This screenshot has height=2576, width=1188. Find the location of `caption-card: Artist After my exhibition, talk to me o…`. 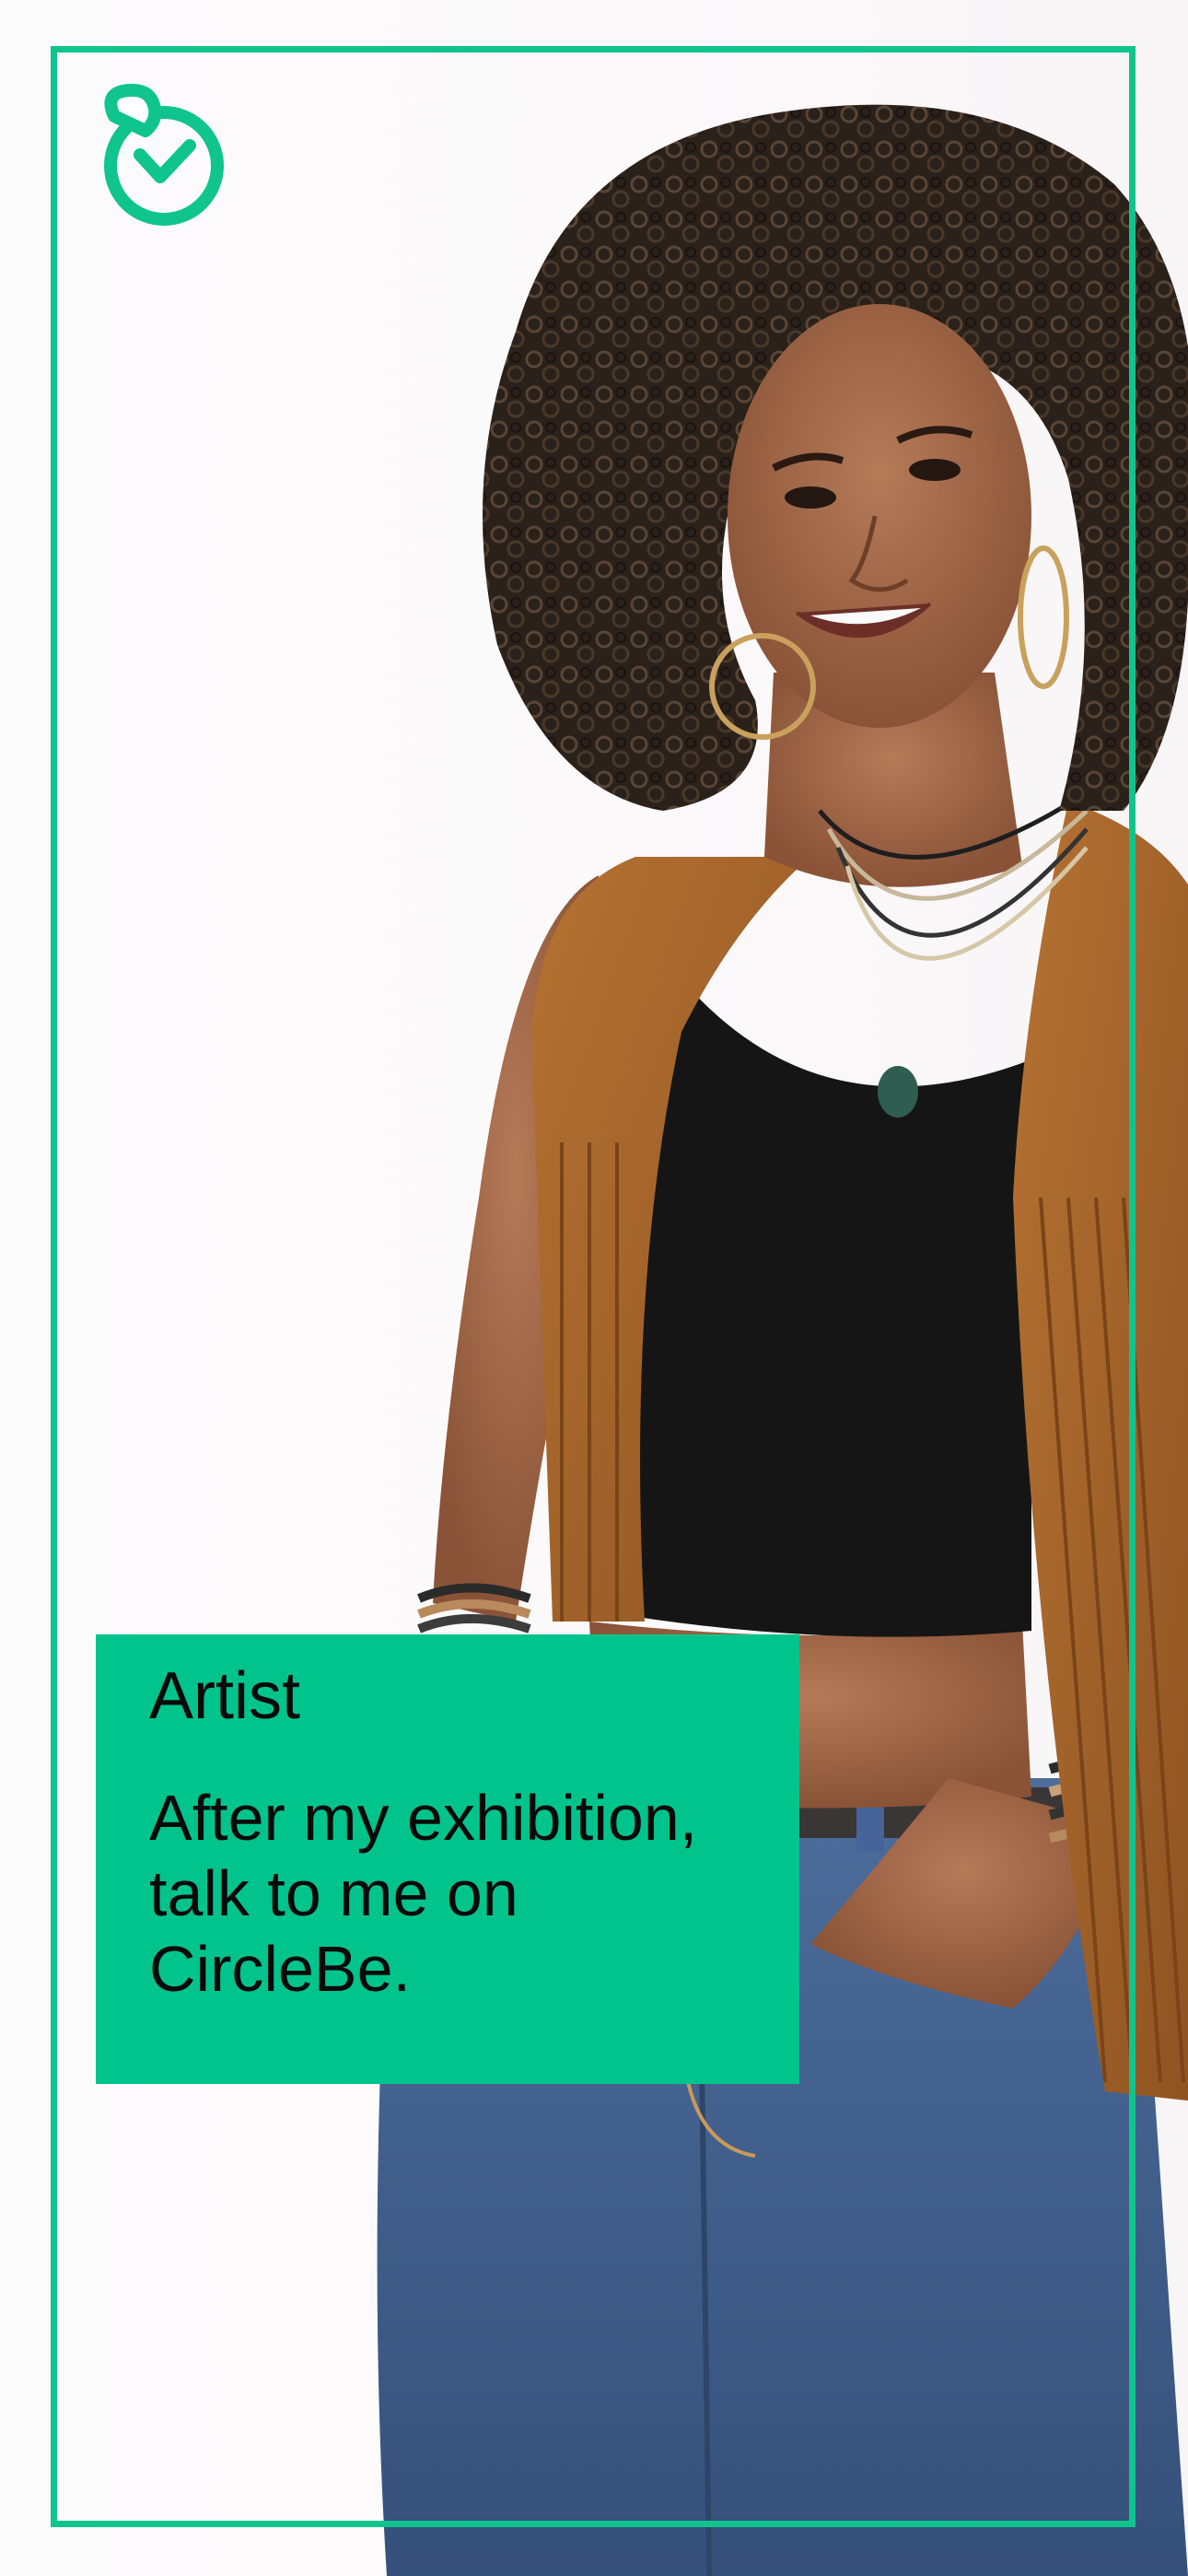

caption-card: Artist After my exhibition, talk to me o… is located at coordinates (447, 1859).